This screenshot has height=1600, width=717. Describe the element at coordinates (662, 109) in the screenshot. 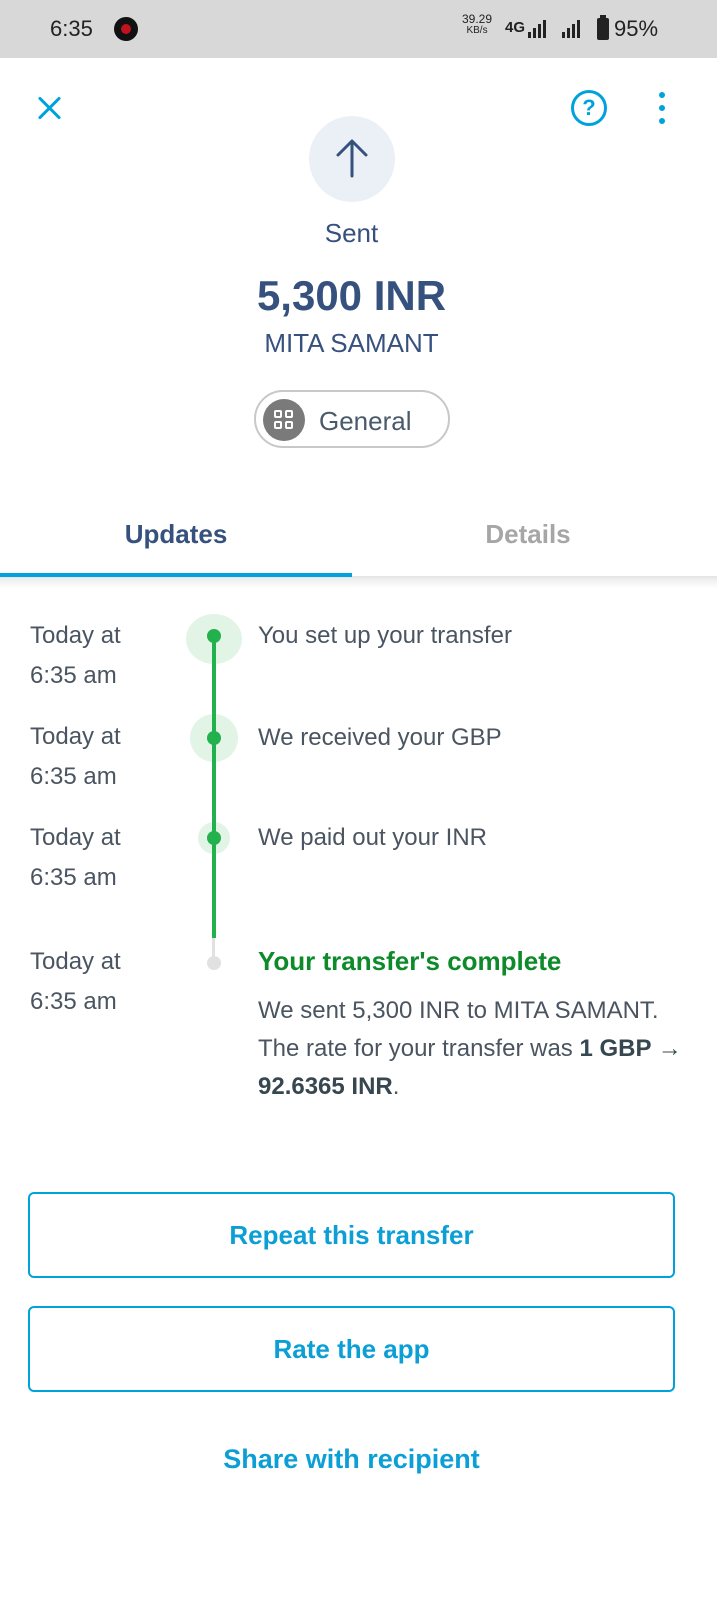

I see `more-icon` at that location.